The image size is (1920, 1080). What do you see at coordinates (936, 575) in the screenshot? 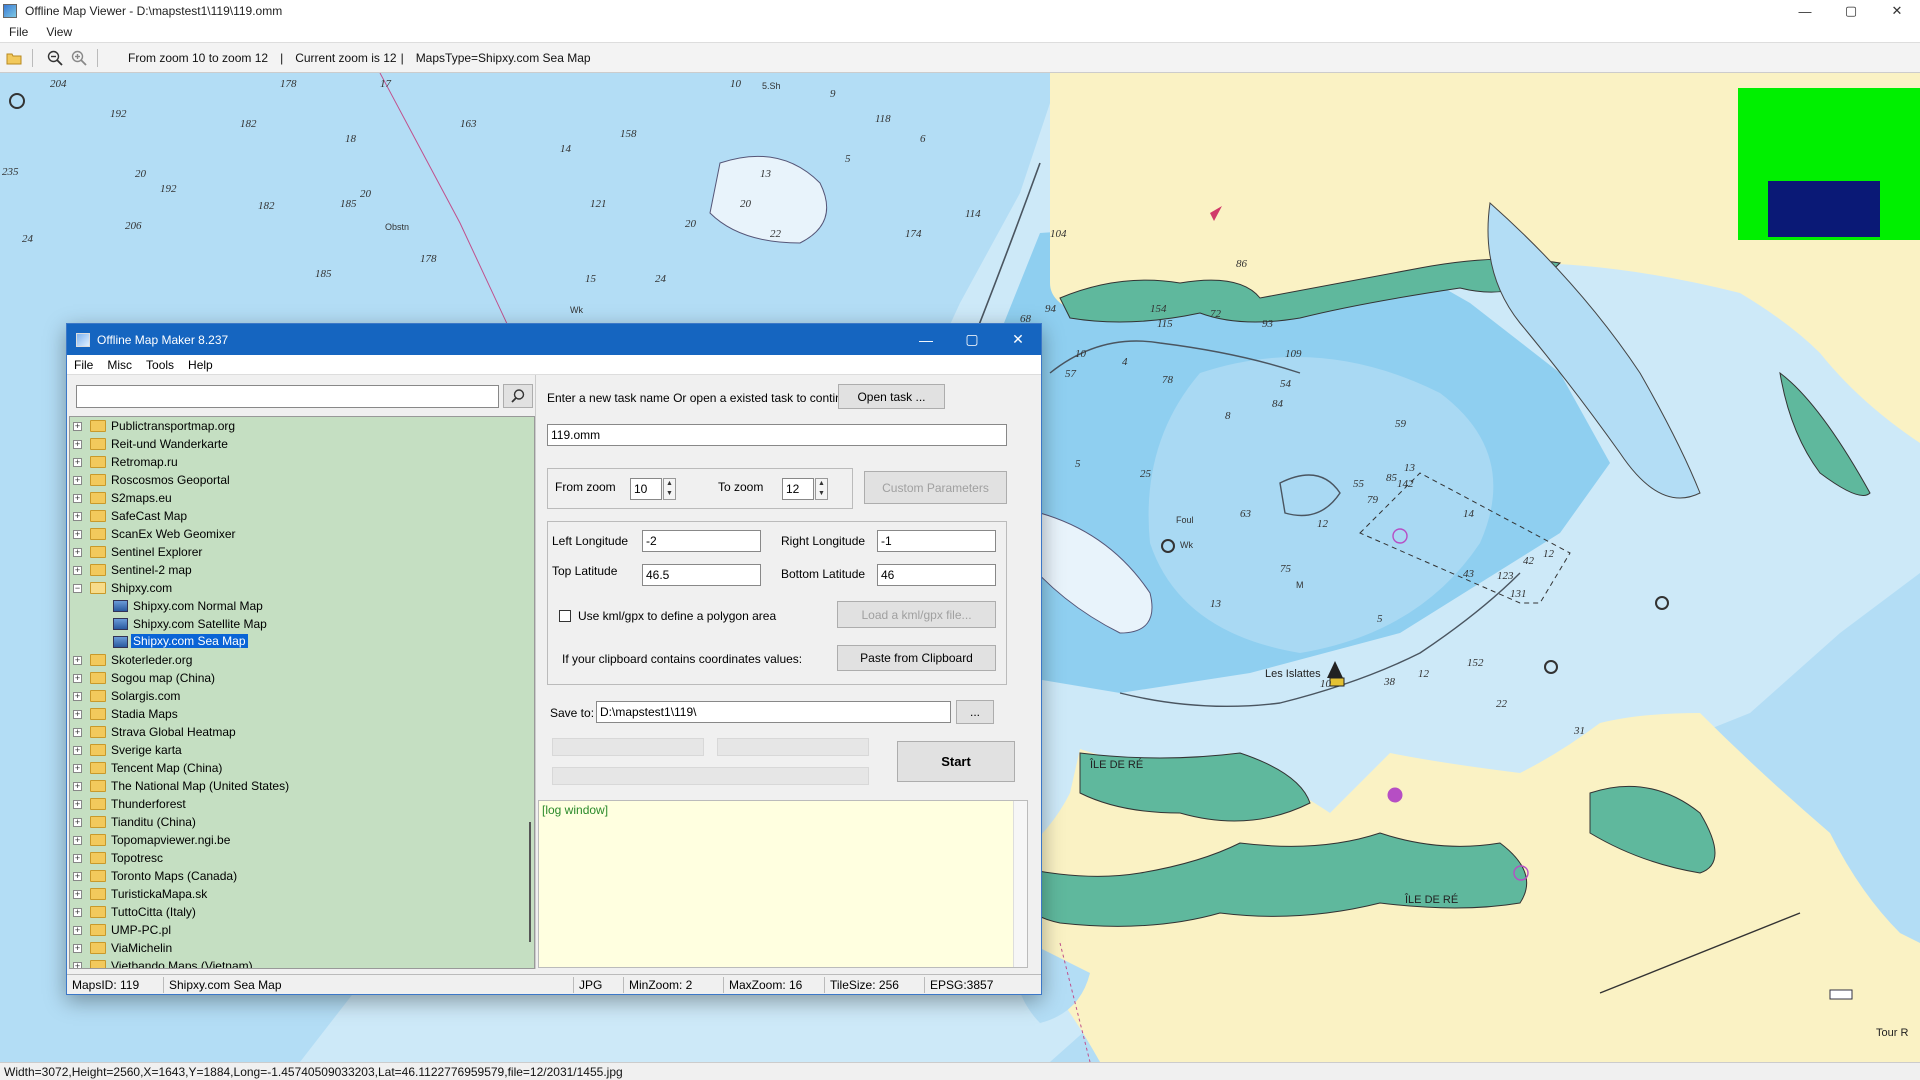
I see `bottom-latitude-input: 46` at bounding box center [936, 575].